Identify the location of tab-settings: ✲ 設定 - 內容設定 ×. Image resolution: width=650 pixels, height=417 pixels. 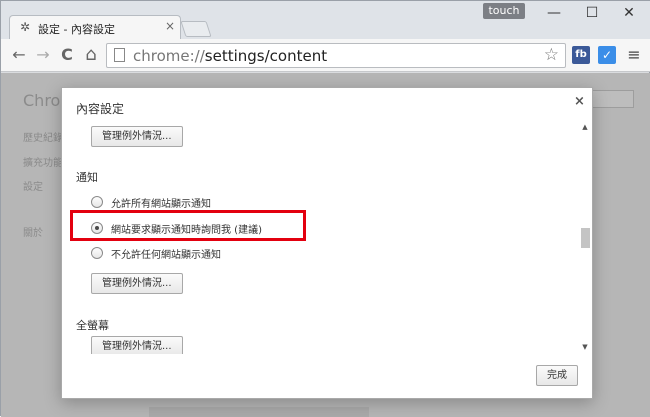
(95, 27).